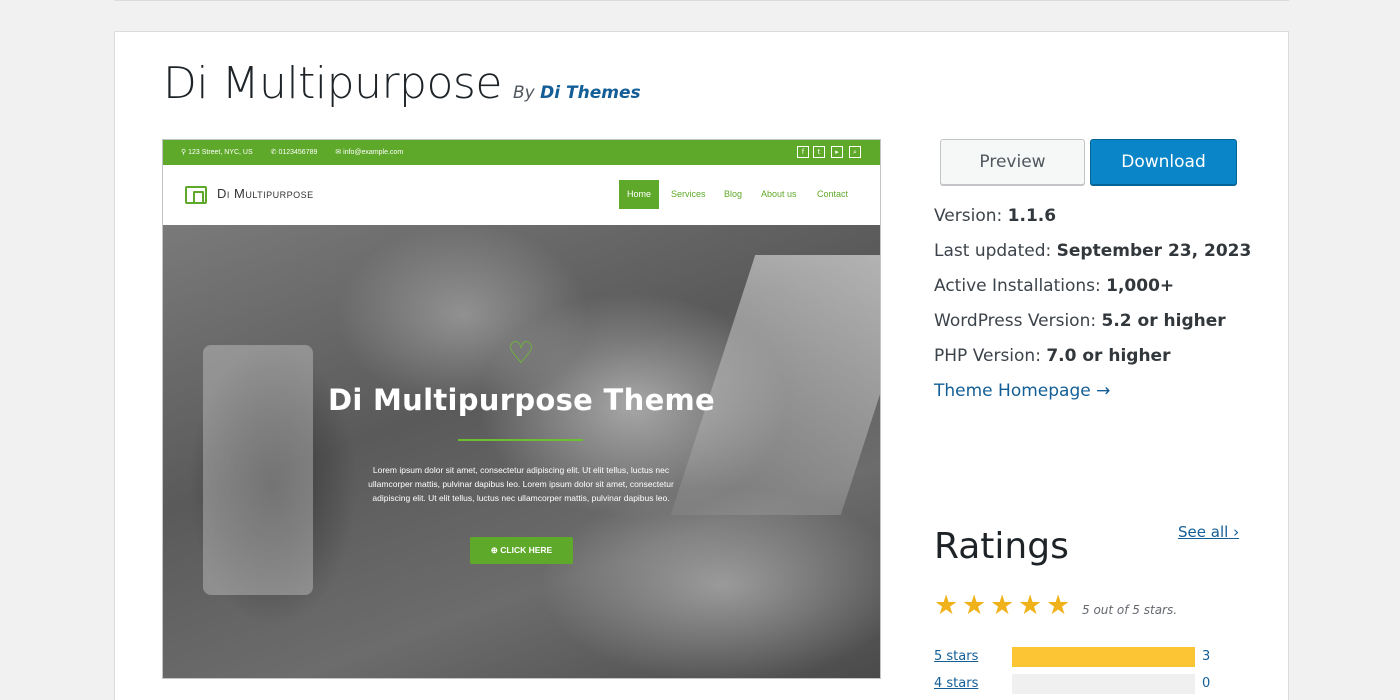  Describe the element at coordinates (1108, 356) in the screenshot. I see `php-version-value: 7.0 or higher` at that location.